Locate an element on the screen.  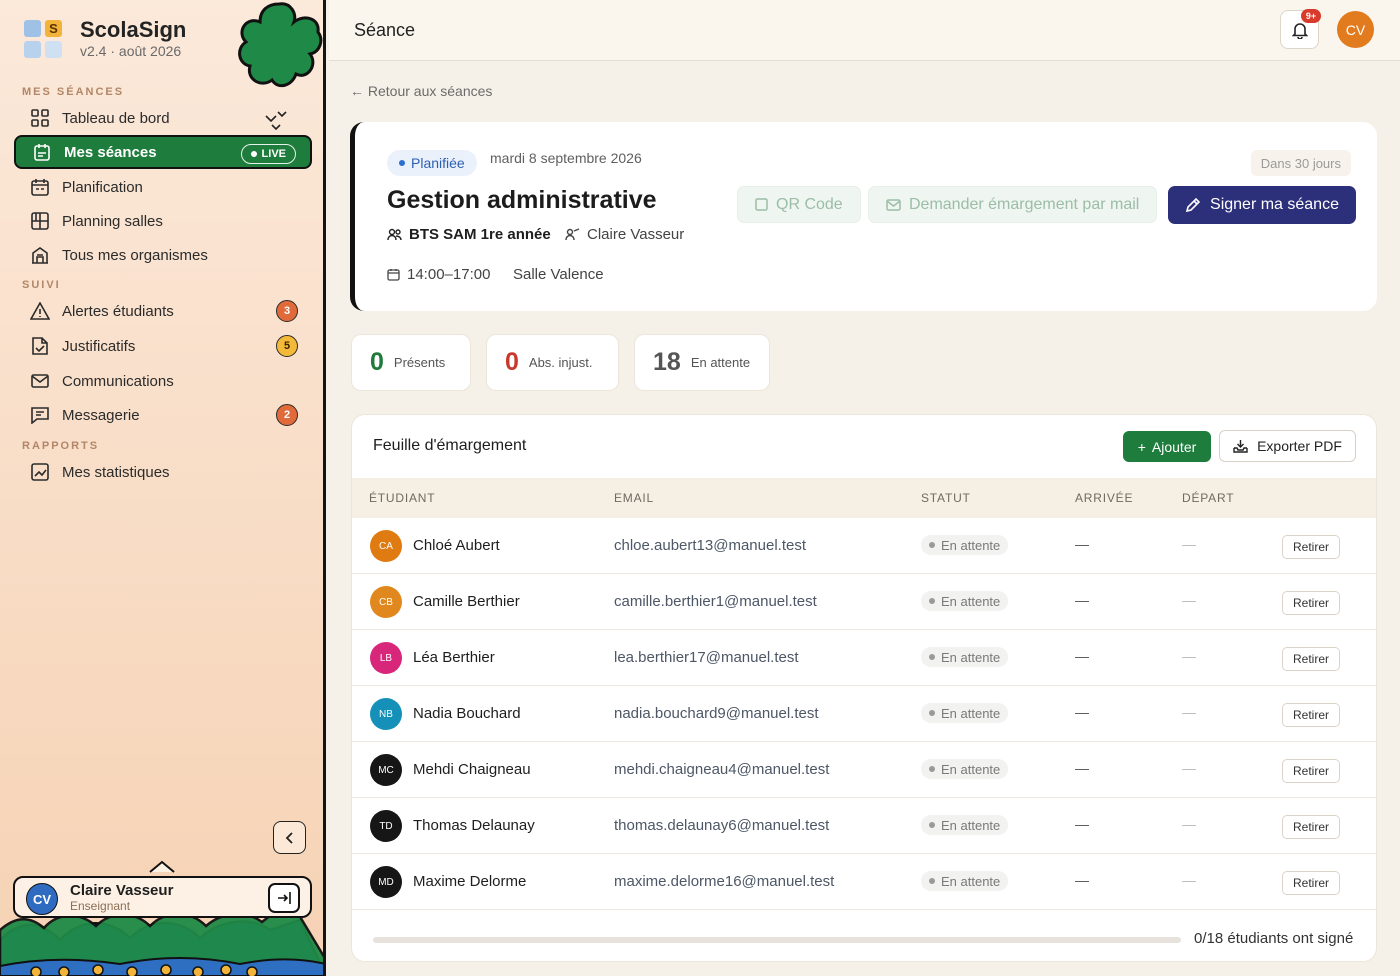
document-check-icon is located at coordinates (40, 346).